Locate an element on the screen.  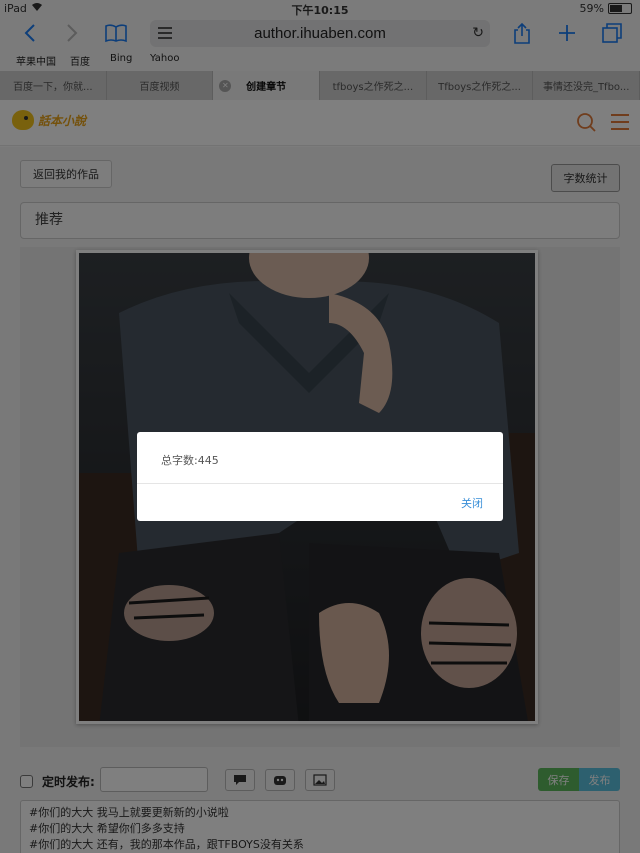
word-count-dialog: 总字数:445 关闭 is located at coordinates (320, 476).